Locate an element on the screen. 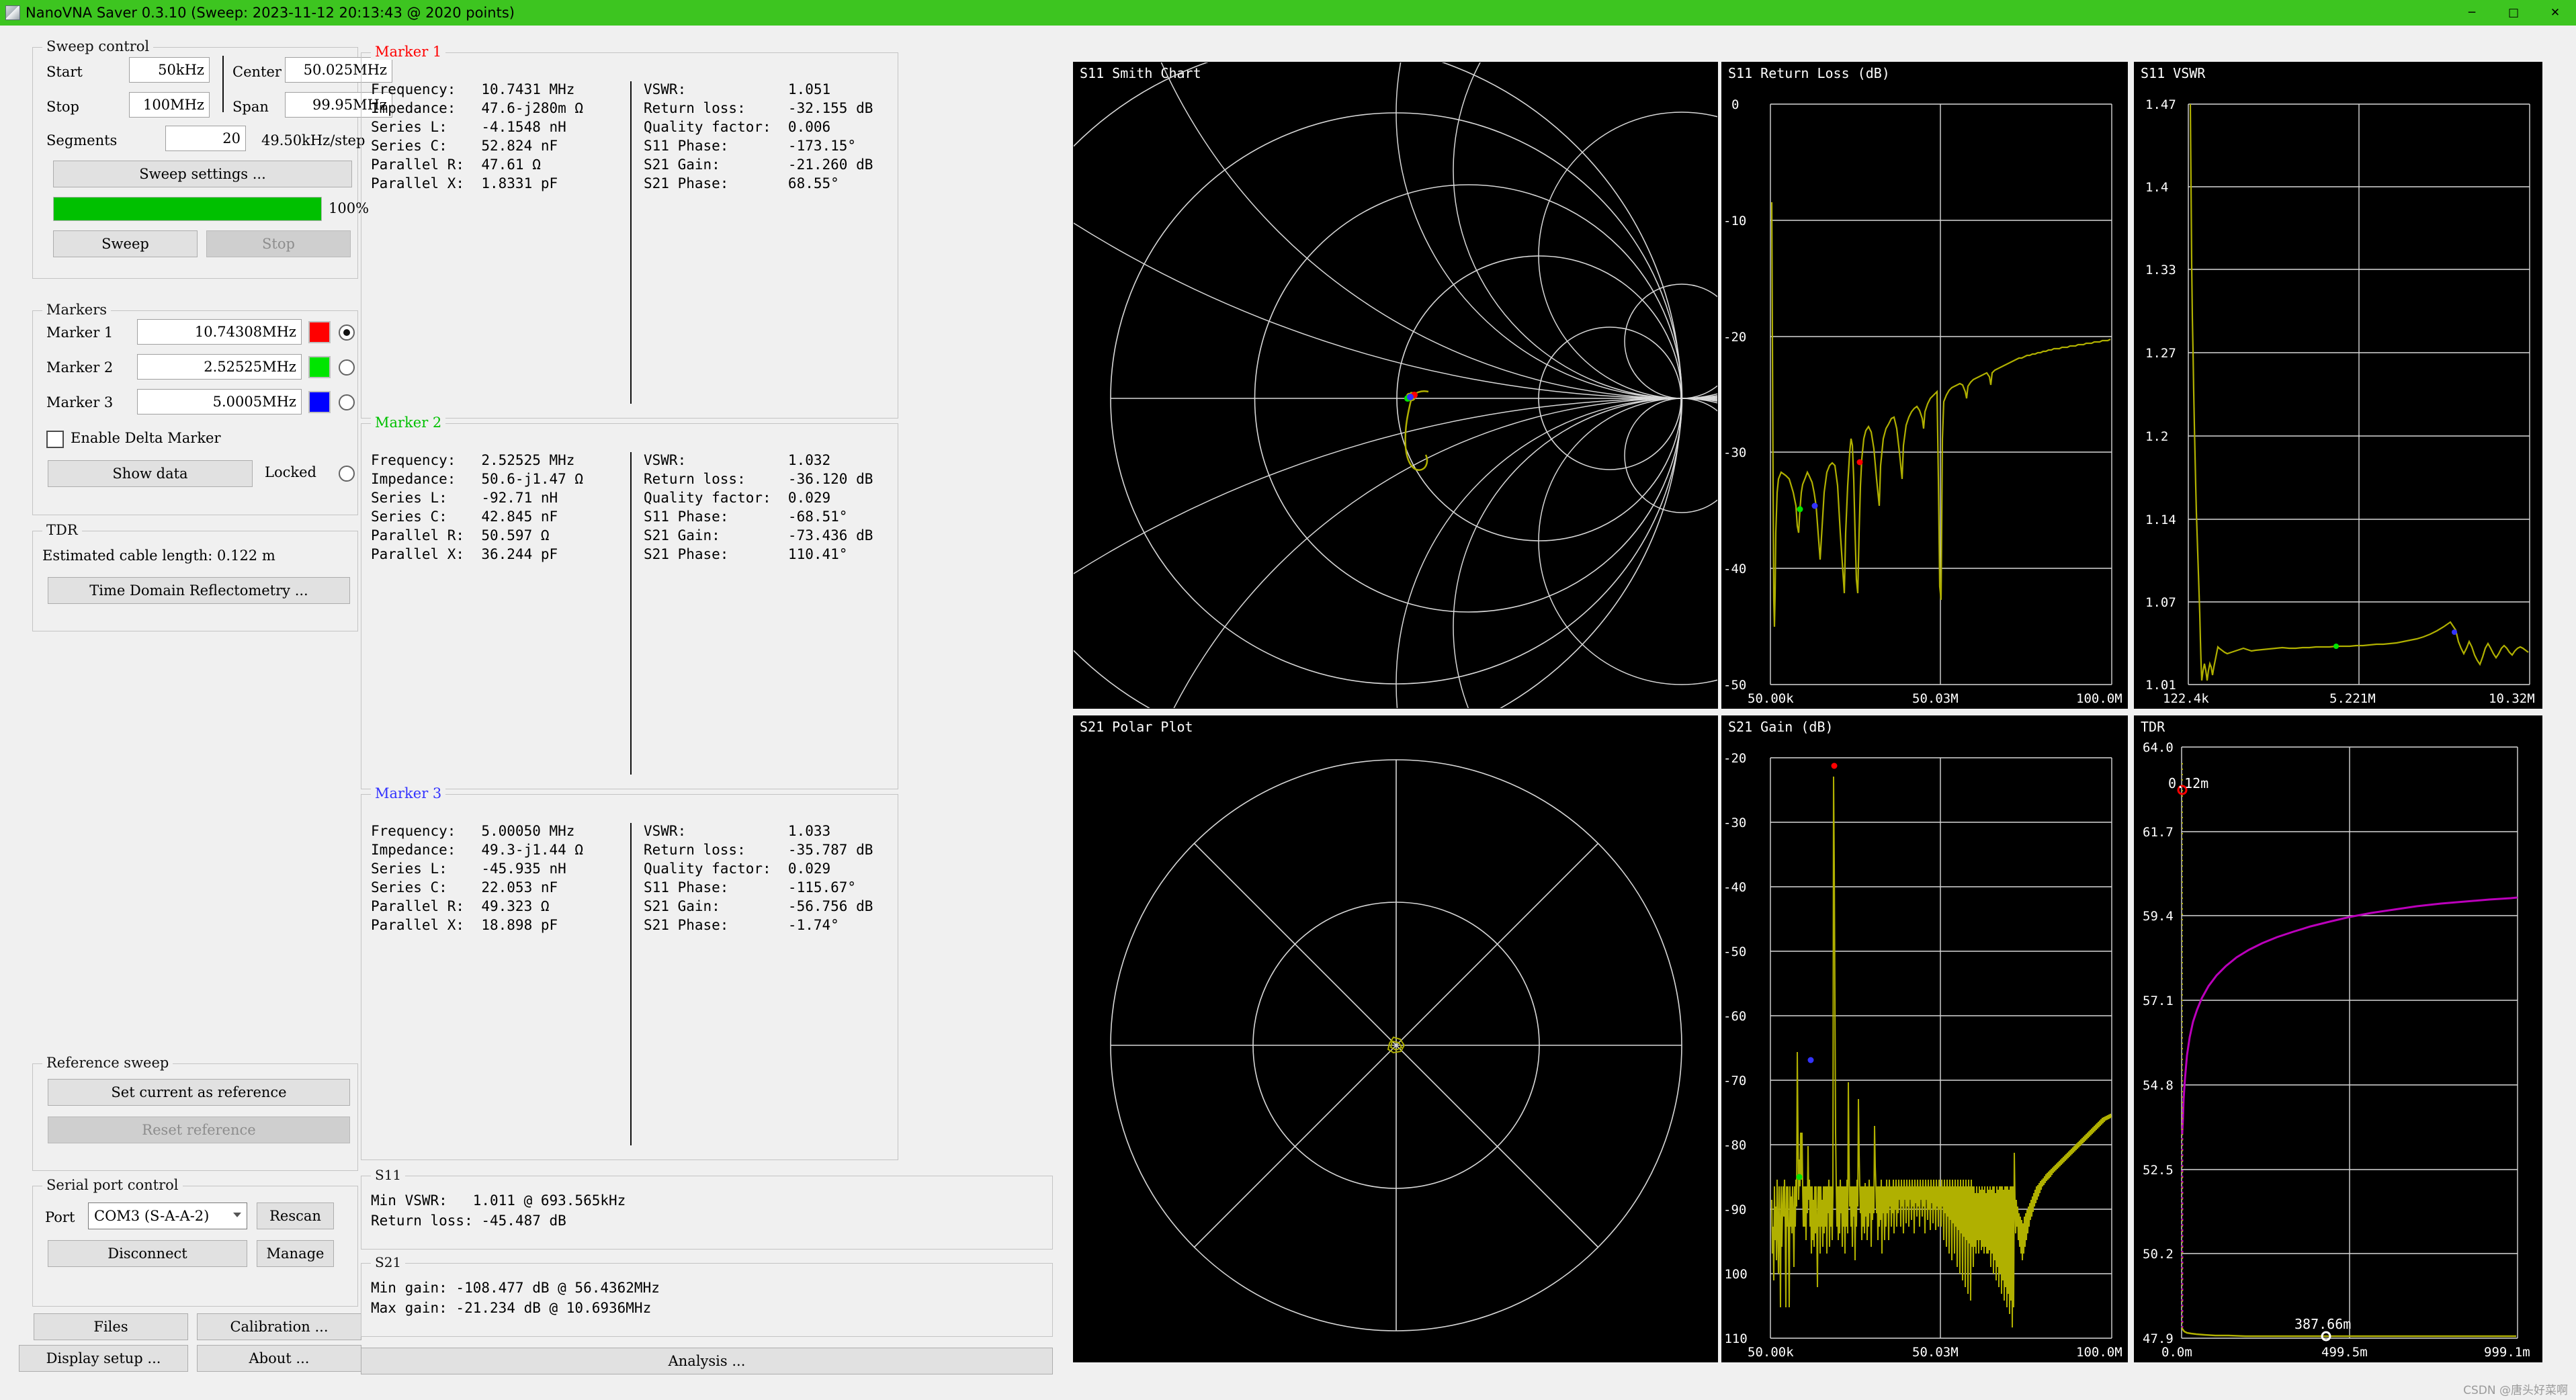 The width and height of the screenshot is (2576, 1400). s21-polar-chart: S21 Polar Plot is located at coordinates (1395, 1038).